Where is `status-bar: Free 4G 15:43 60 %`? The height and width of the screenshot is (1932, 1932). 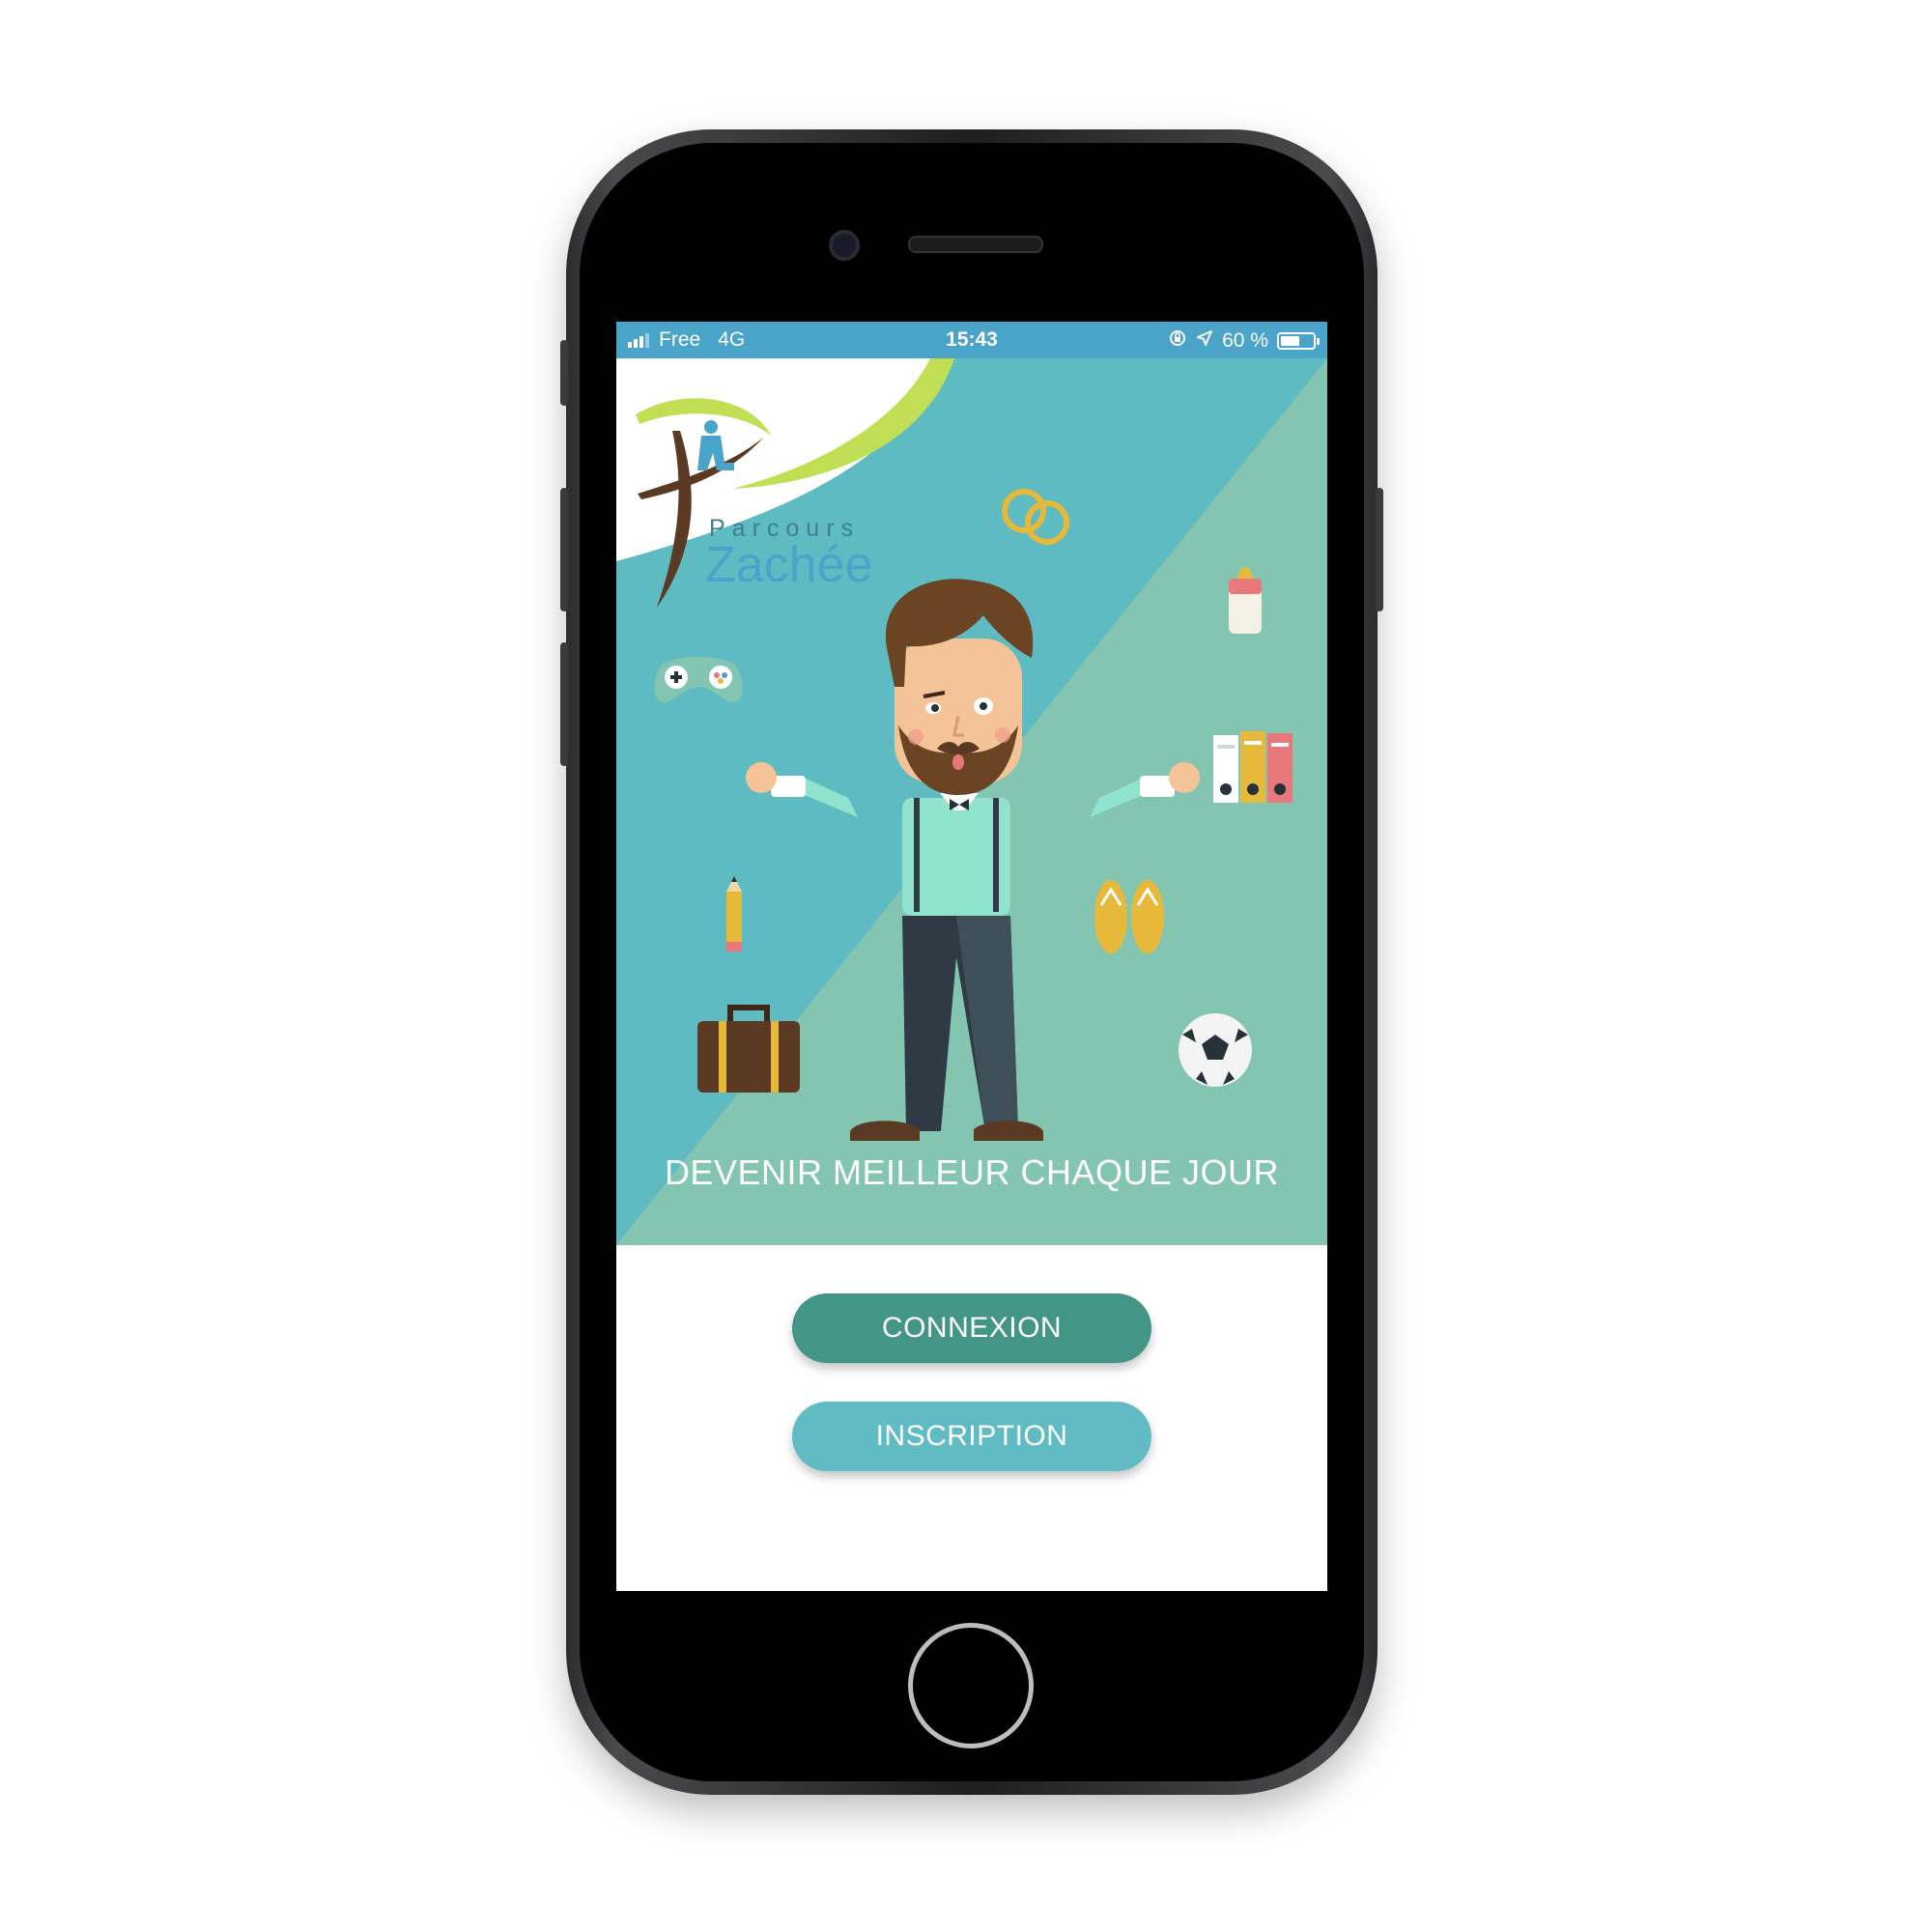 status-bar: Free 4G 15:43 60 % is located at coordinates (971, 340).